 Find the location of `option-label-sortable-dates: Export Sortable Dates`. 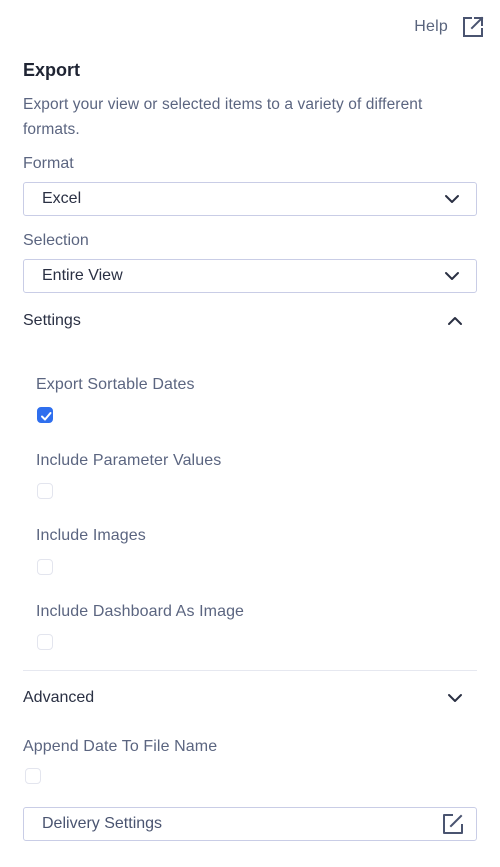

option-label-sortable-dates: Export Sortable Dates is located at coordinates (115, 384).